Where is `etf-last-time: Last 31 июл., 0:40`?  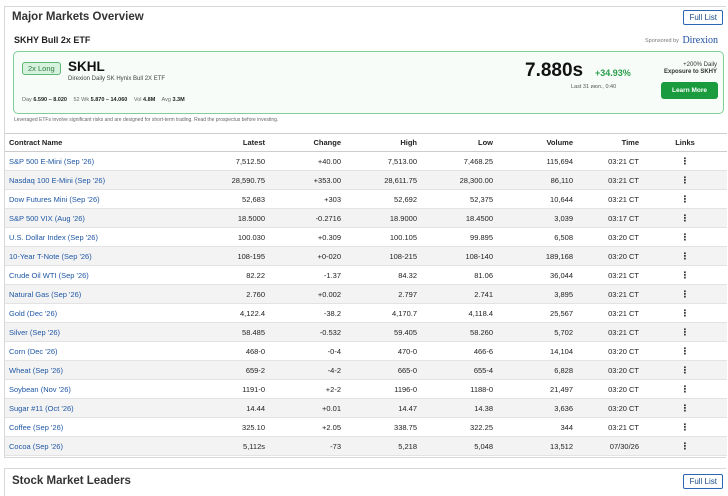
etf-last-time: Last 31 июл., 0:40 is located at coordinates (594, 87).